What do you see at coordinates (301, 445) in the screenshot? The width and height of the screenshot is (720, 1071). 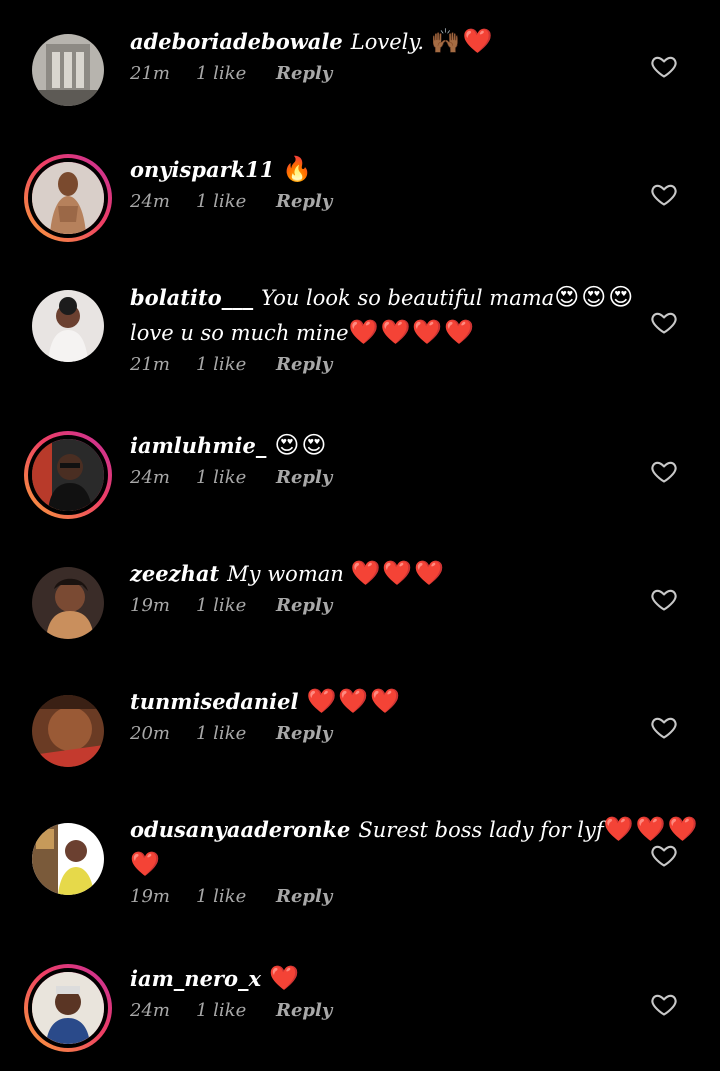 I see `comment-emoji: 😍😍` at bounding box center [301, 445].